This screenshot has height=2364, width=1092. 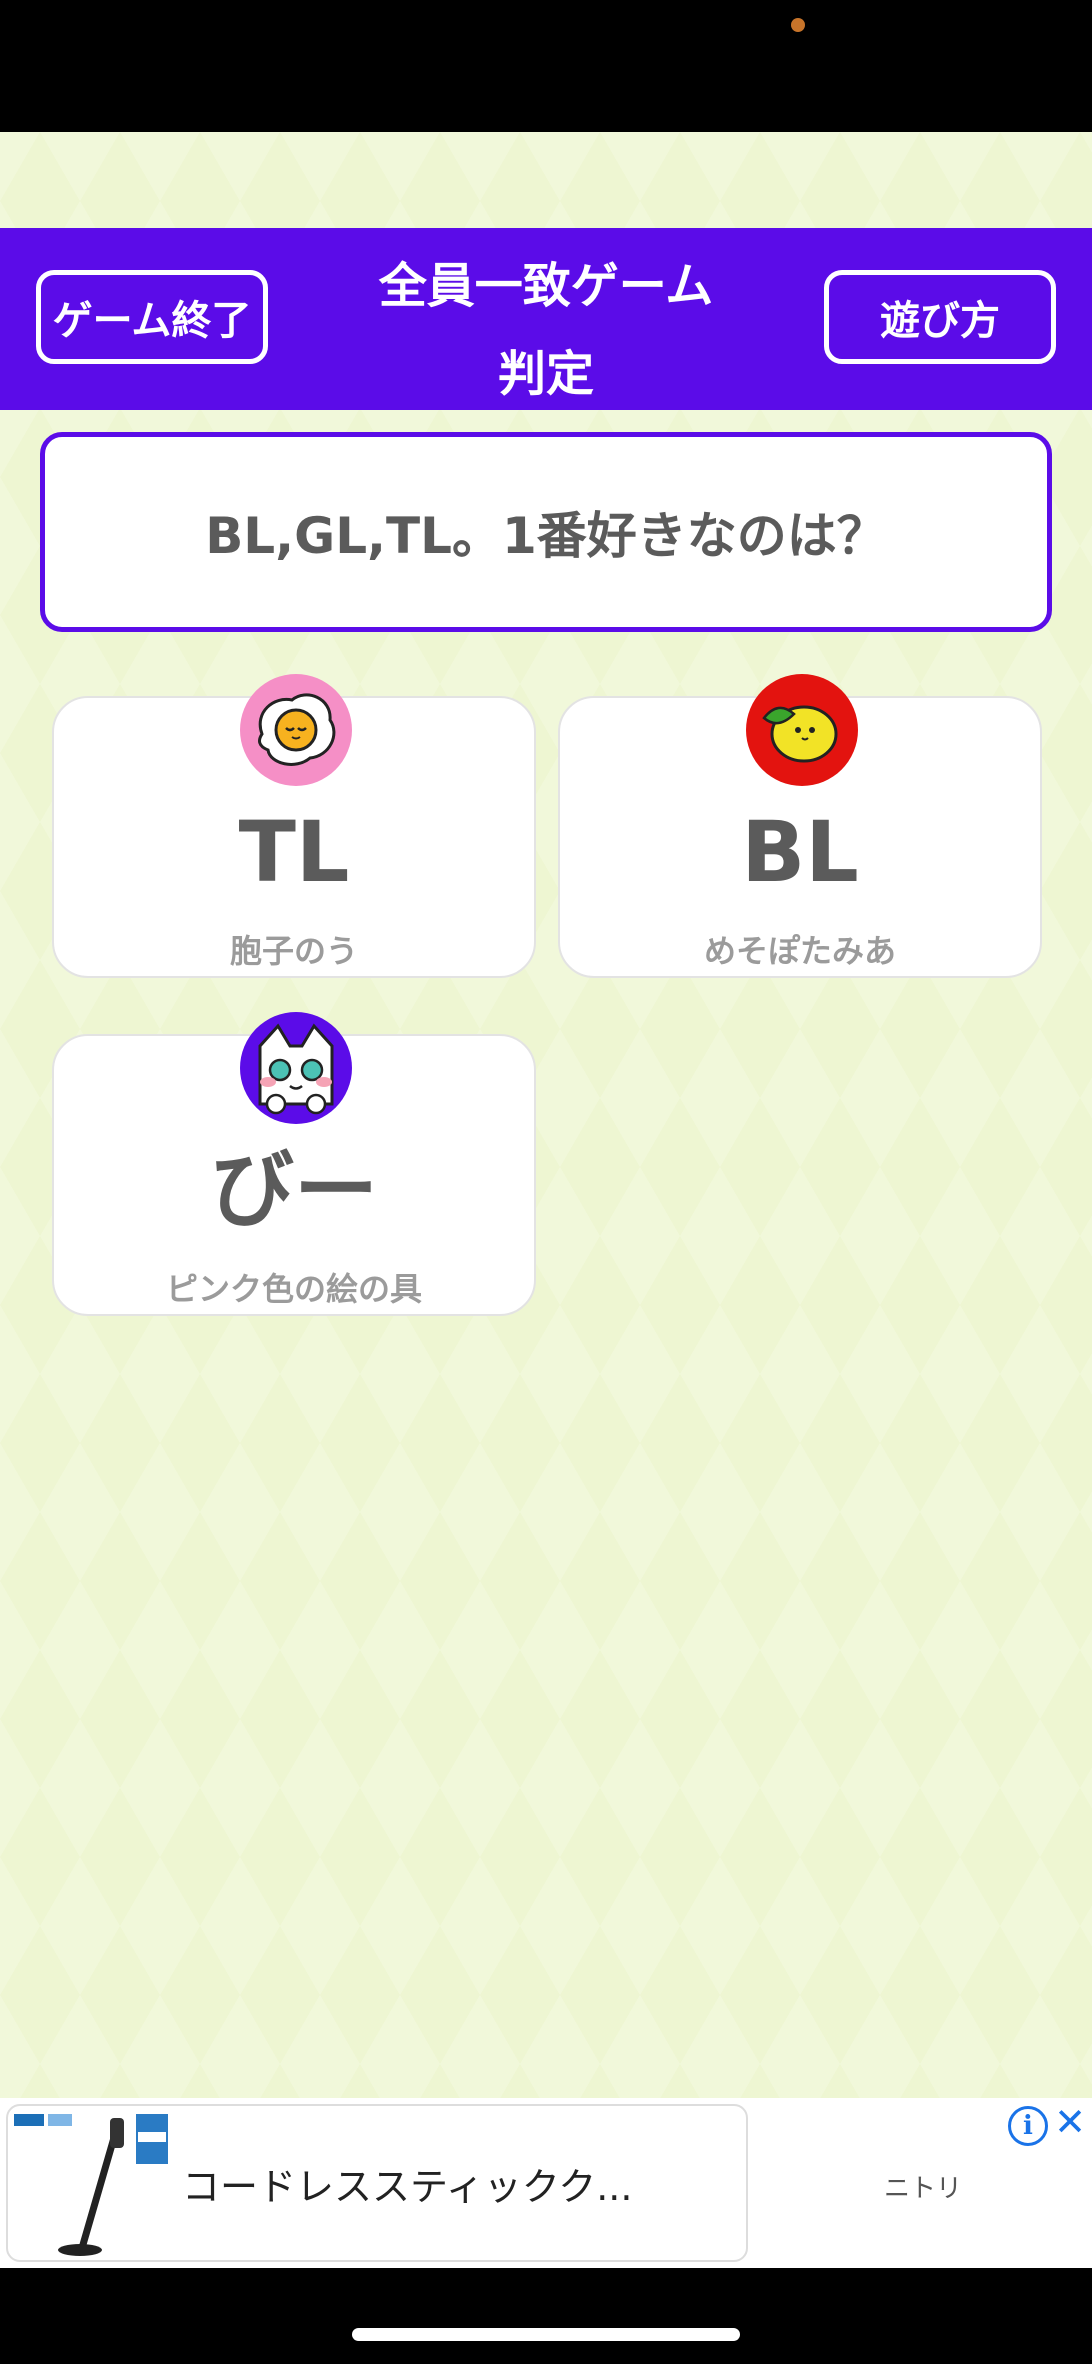 I want to click on ad-advertiser: ニトリ, so click(x=923, y=2186).